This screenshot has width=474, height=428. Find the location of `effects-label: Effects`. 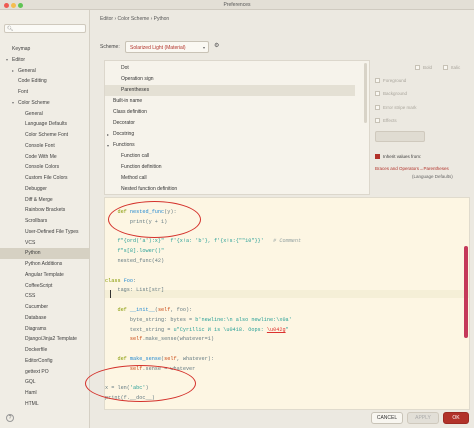

effects-label: Effects is located at coordinates (390, 120).